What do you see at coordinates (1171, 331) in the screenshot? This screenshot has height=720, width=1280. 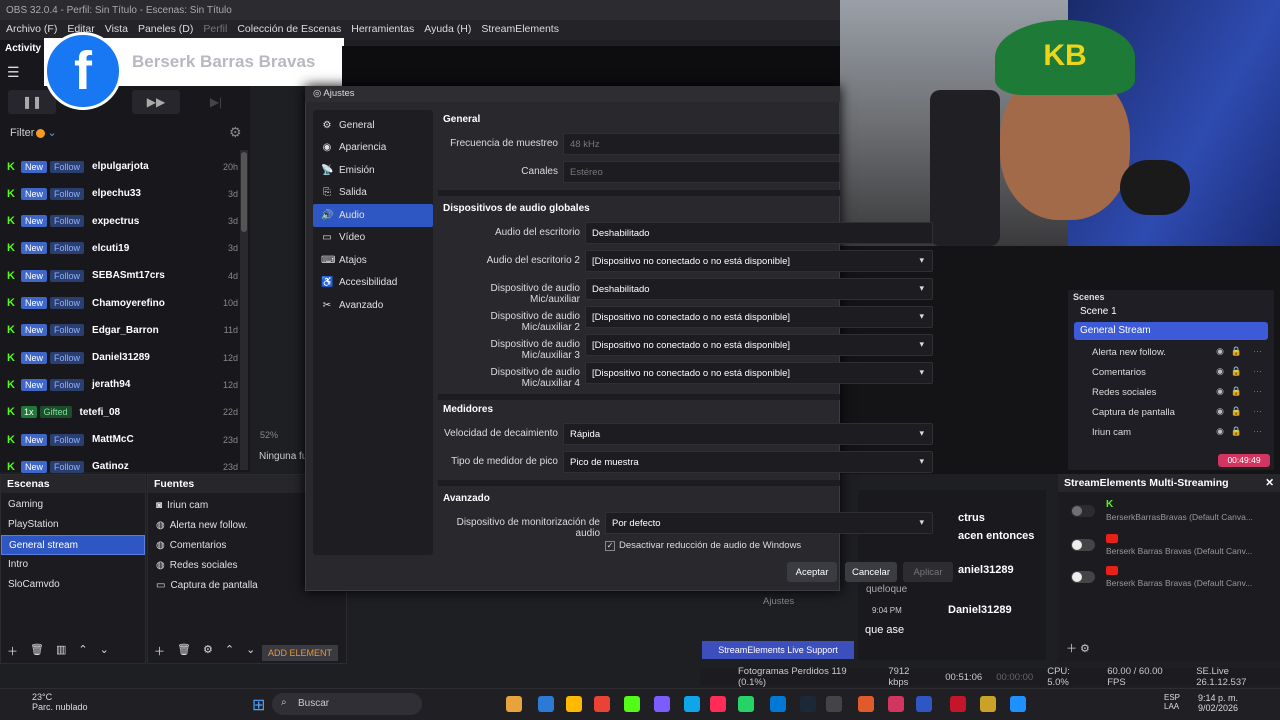 I see `overlay-scene-selected: General Stream` at bounding box center [1171, 331].